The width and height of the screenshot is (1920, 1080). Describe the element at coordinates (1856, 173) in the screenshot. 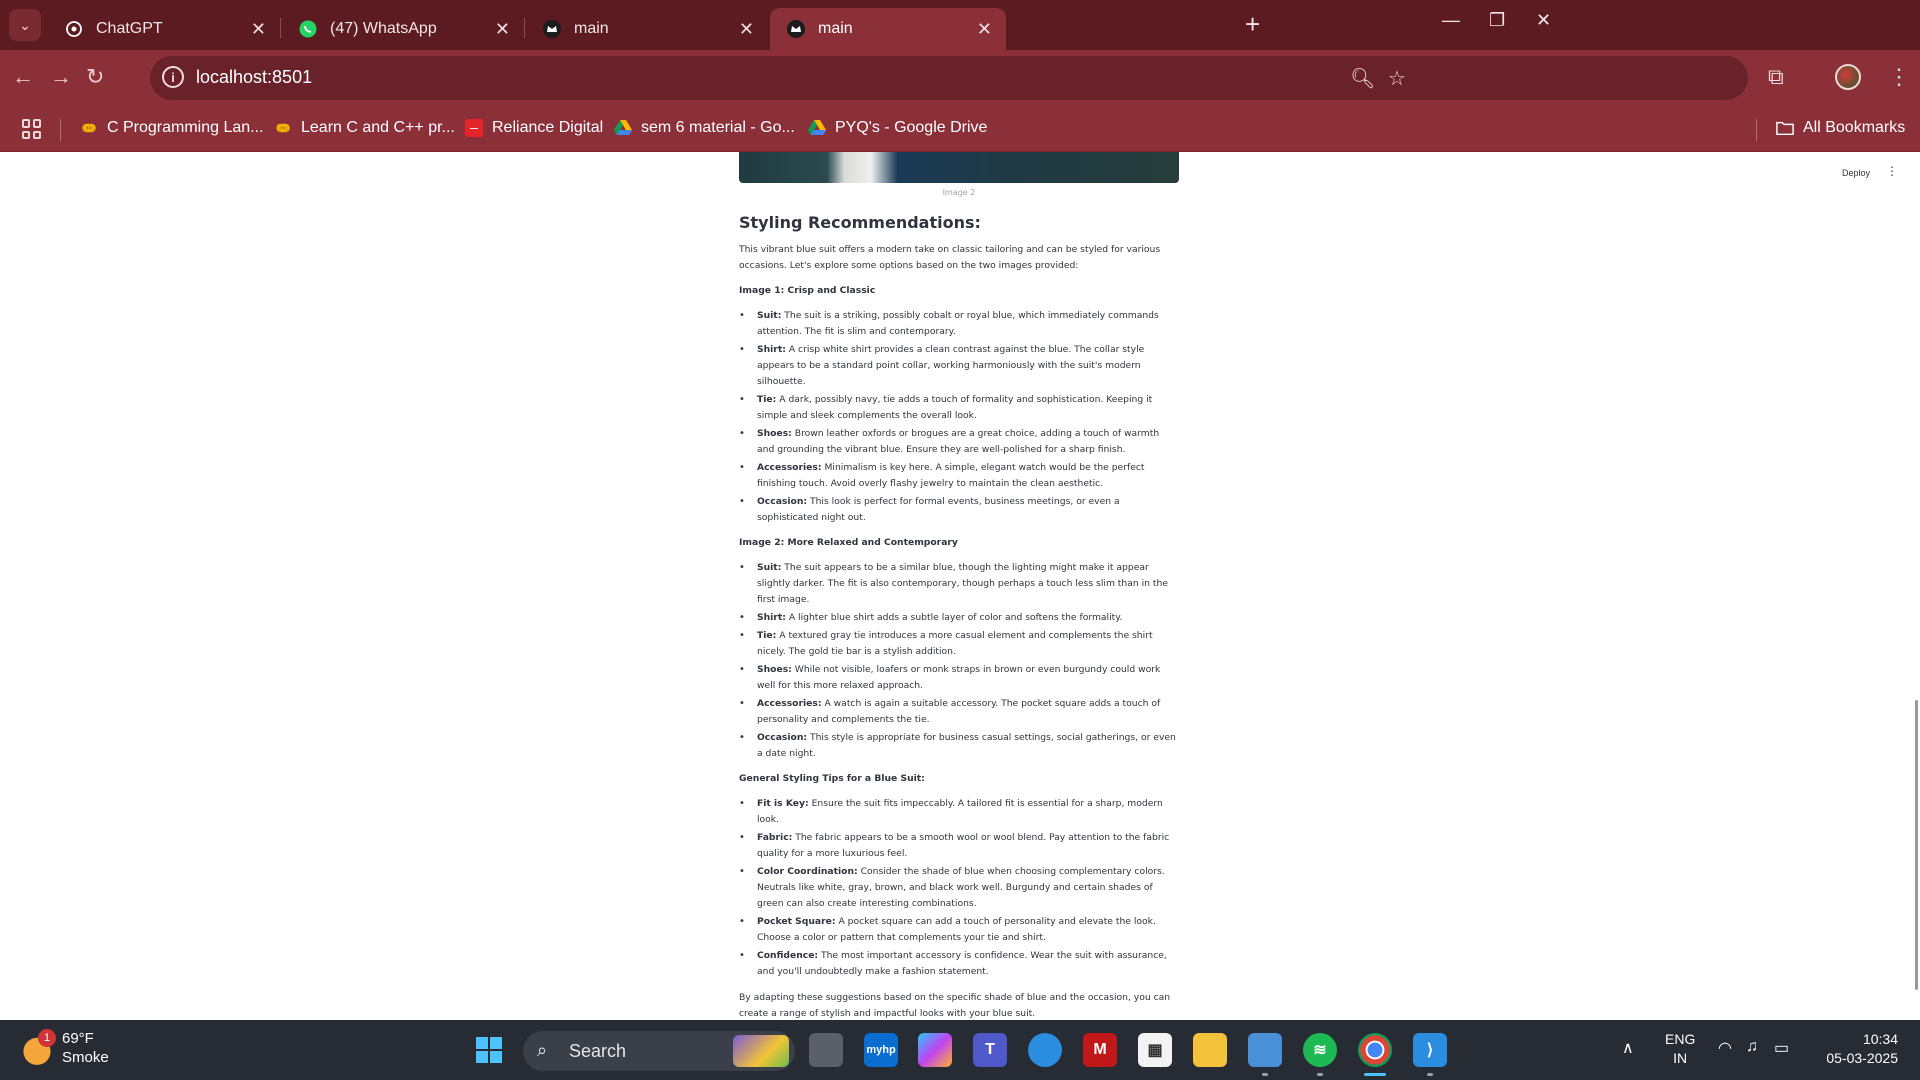

I see `deploy-button: Deploy` at that location.